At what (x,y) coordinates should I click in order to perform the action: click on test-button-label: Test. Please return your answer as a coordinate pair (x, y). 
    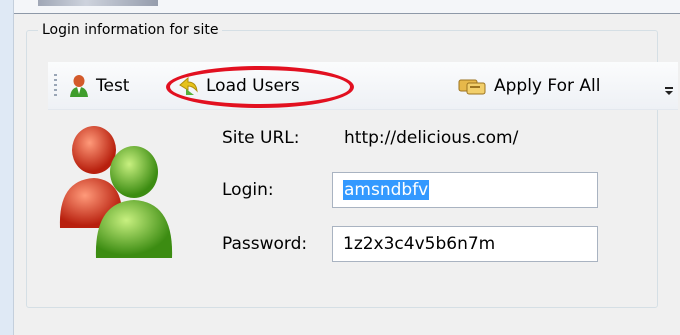
    Looking at the image, I should click on (113, 86).